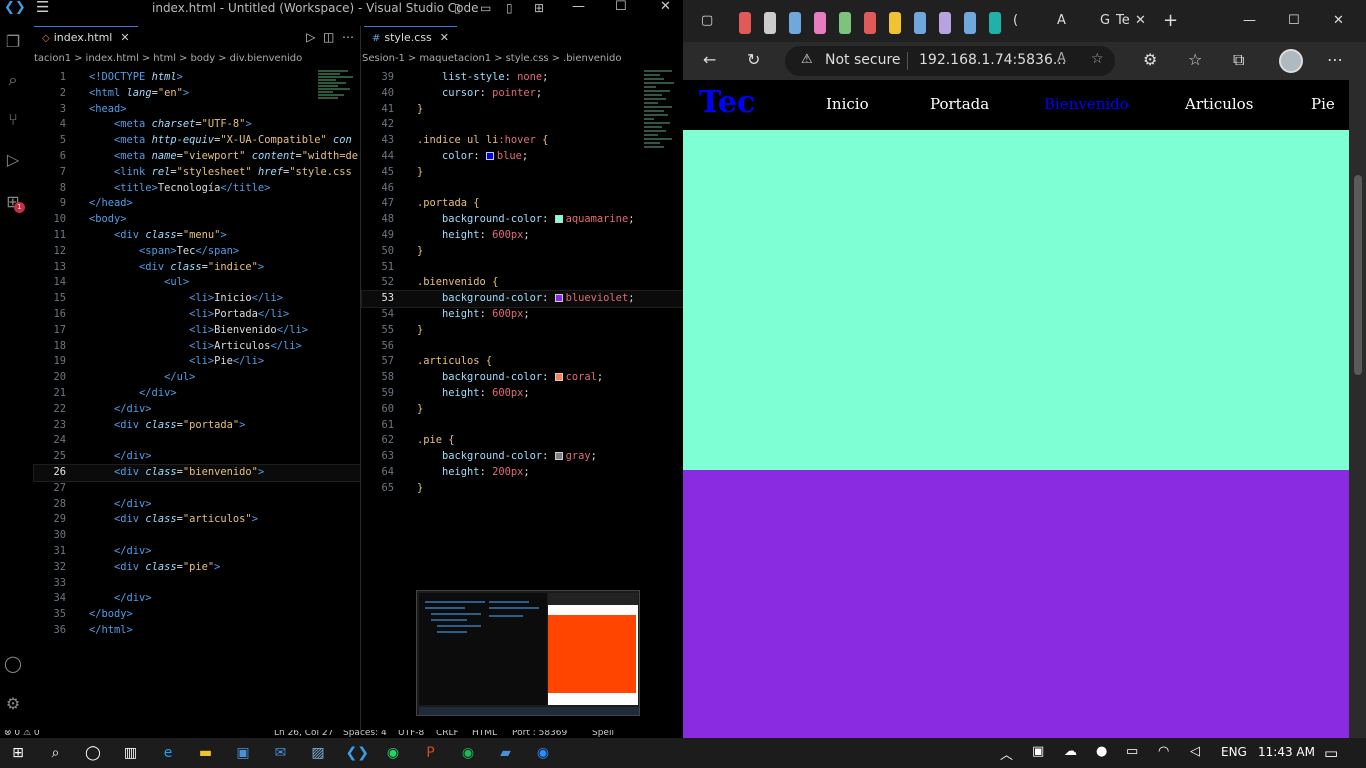 The image size is (1366, 768). Describe the element at coordinates (197, 299) in the screenshot. I see `code-line: 15 <li>Inicio</li>` at that location.